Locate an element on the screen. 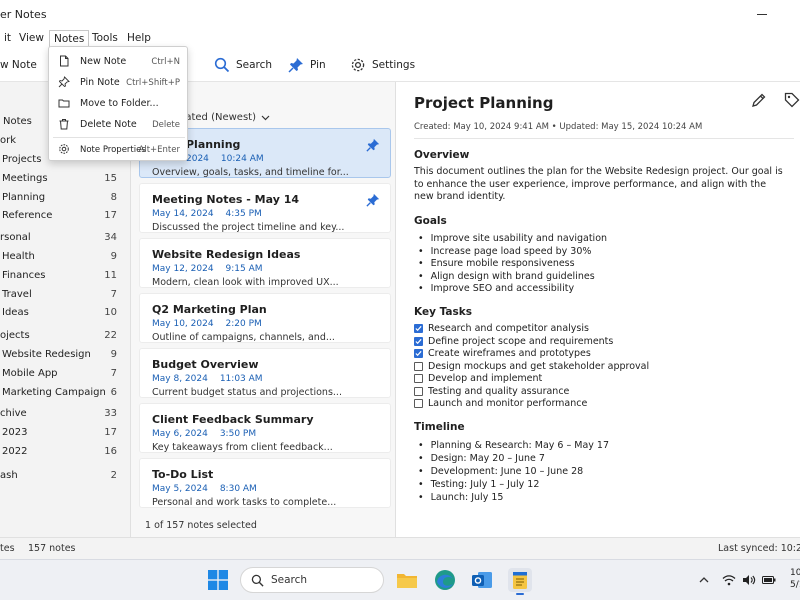  sidebar-item-health: Health 9 is located at coordinates (65, 257).